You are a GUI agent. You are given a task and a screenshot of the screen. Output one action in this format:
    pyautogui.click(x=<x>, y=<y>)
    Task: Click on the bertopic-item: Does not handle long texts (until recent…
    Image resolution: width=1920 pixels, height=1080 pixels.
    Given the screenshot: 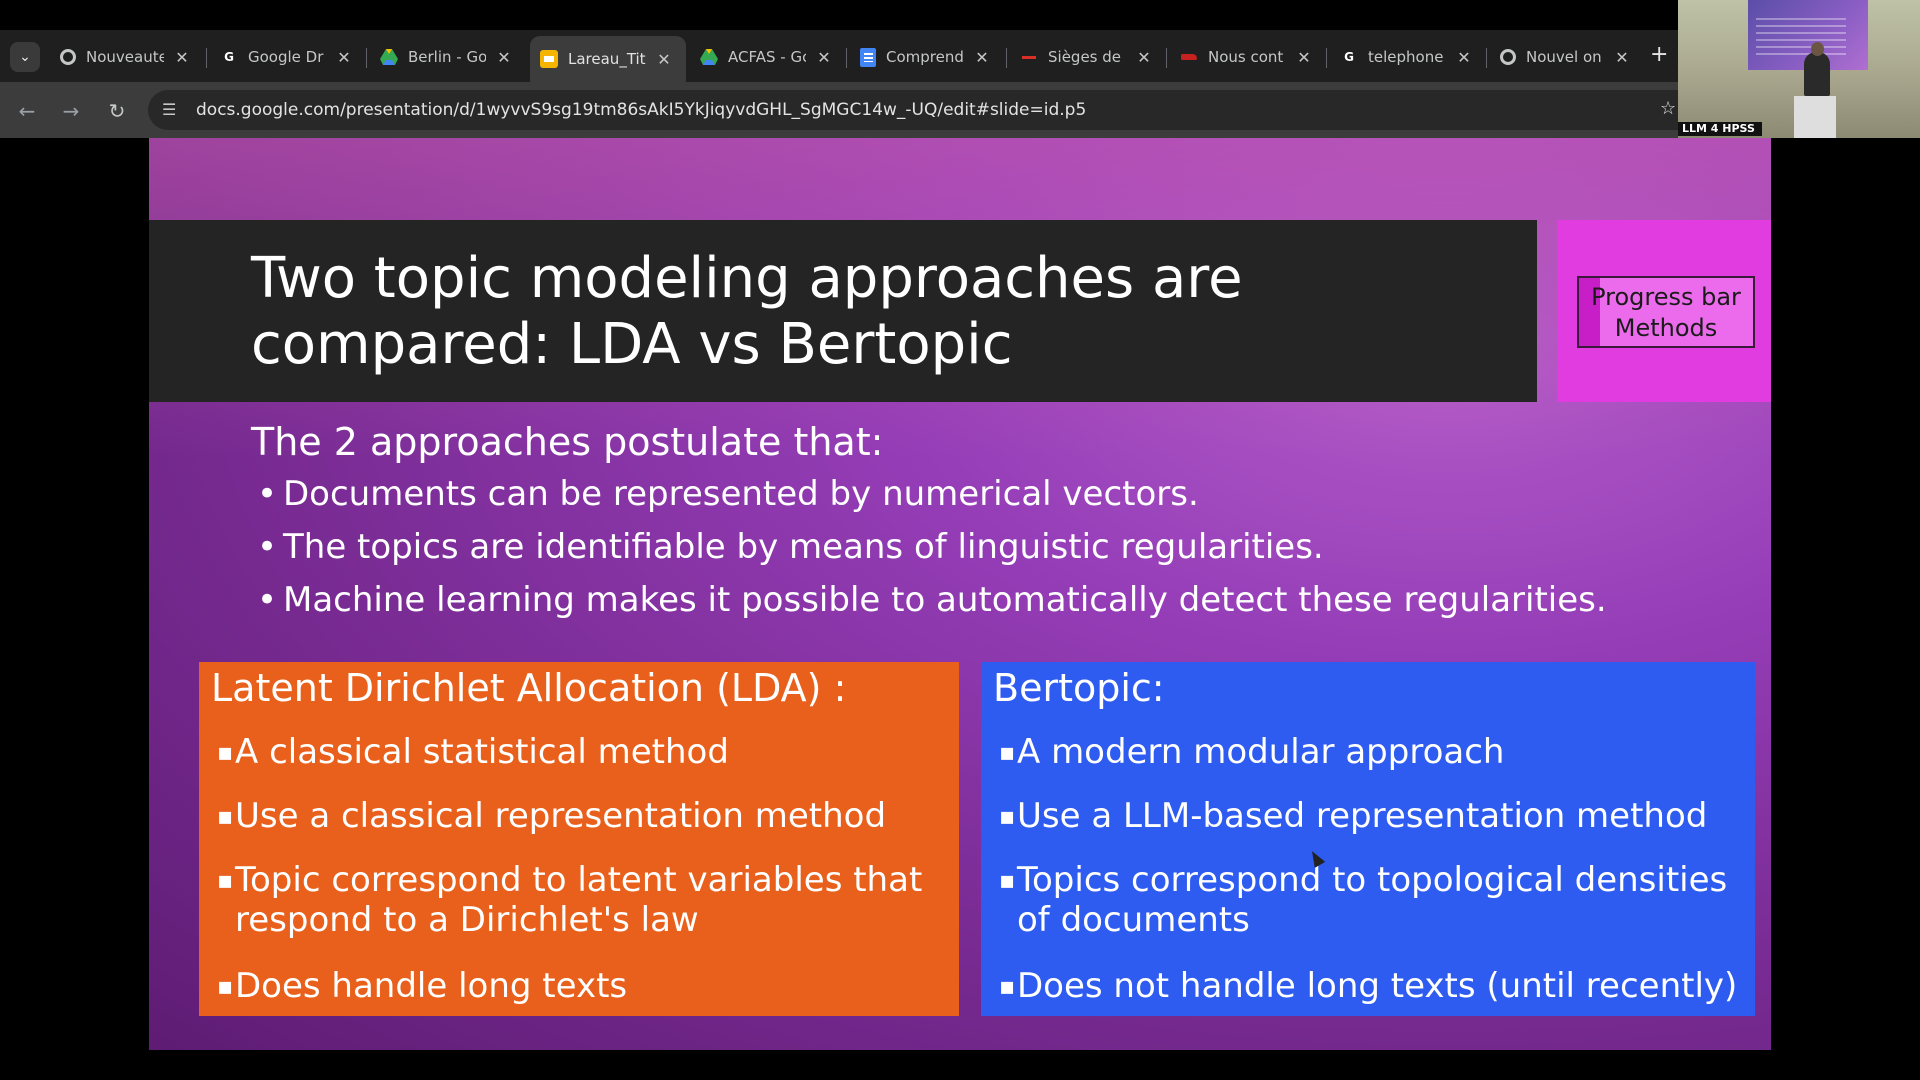 What is the action you would take?
    pyautogui.click(x=1369, y=986)
    